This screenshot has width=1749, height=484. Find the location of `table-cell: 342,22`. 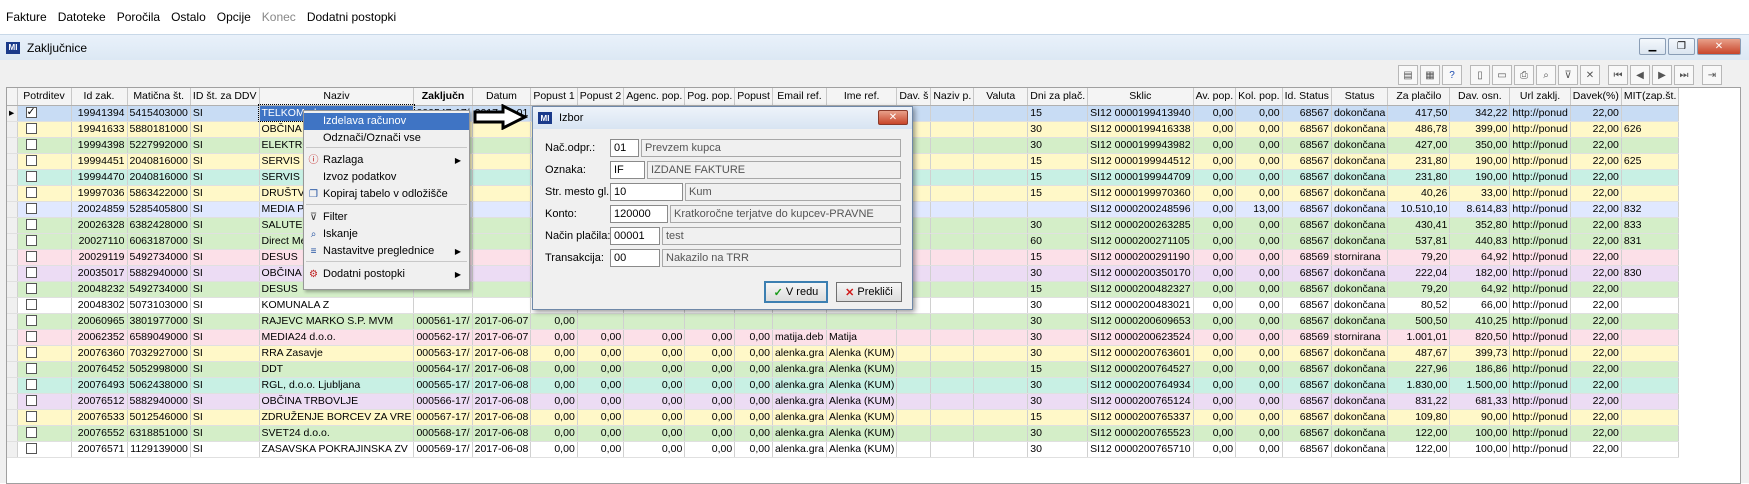

table-cell: 342,22 is located at coordinates (1480, 113).